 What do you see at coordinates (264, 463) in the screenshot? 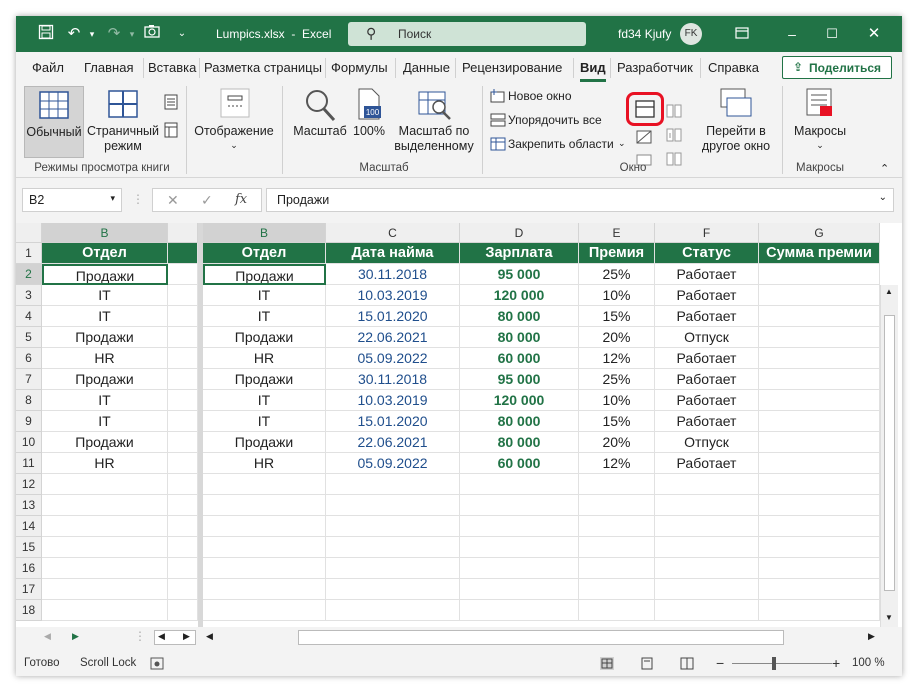
I see `table-cell: HR` at bounding box center [264, 463].